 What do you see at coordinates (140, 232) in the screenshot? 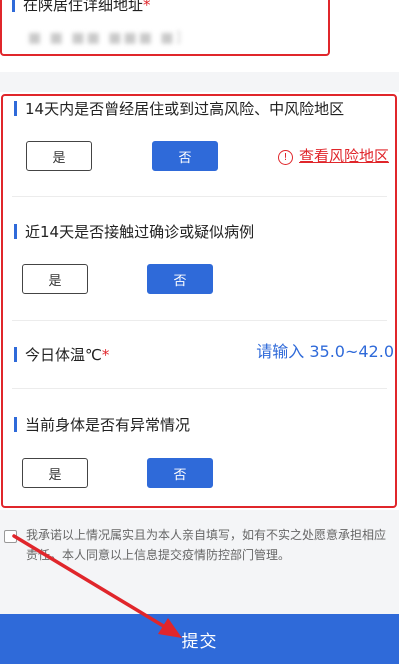
I see `question-contact-label: 近14天是否接触过确诊或疑似病例` at bounding box center [140, 232].